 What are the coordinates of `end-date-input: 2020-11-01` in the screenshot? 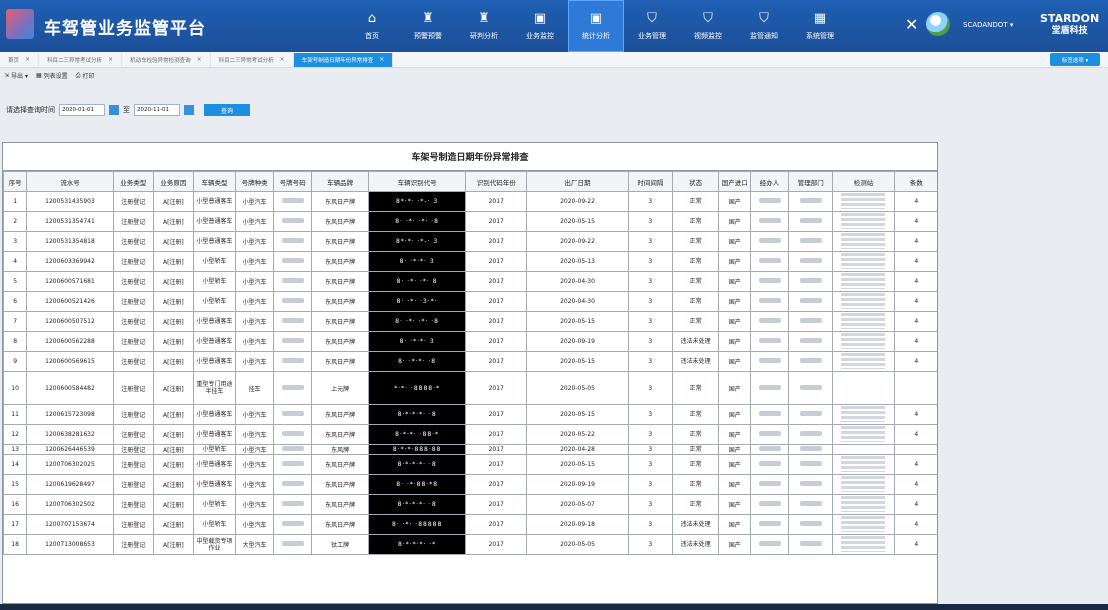 It's located at (157, 110).